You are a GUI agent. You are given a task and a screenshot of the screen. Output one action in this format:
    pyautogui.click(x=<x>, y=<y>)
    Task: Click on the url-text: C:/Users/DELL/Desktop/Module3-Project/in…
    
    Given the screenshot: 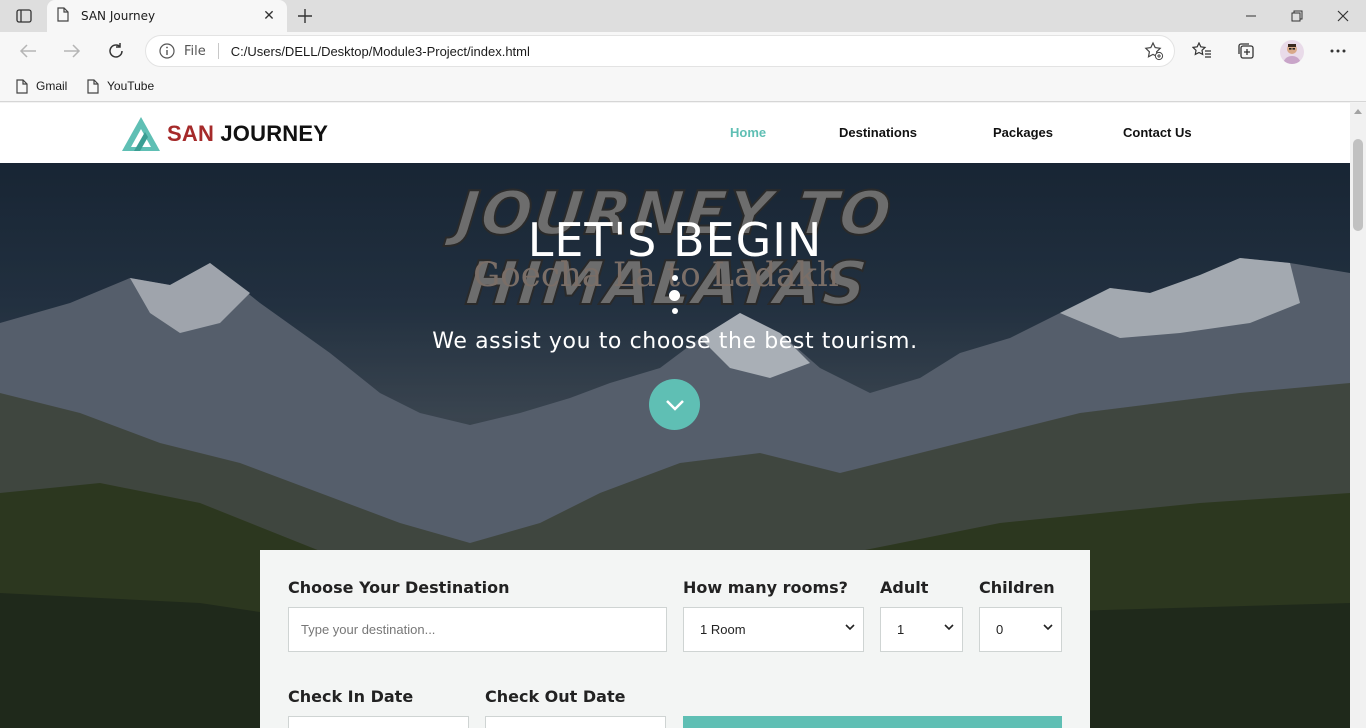 What is the action you would take?
    pyautogui.click(x=686, y=51)
    